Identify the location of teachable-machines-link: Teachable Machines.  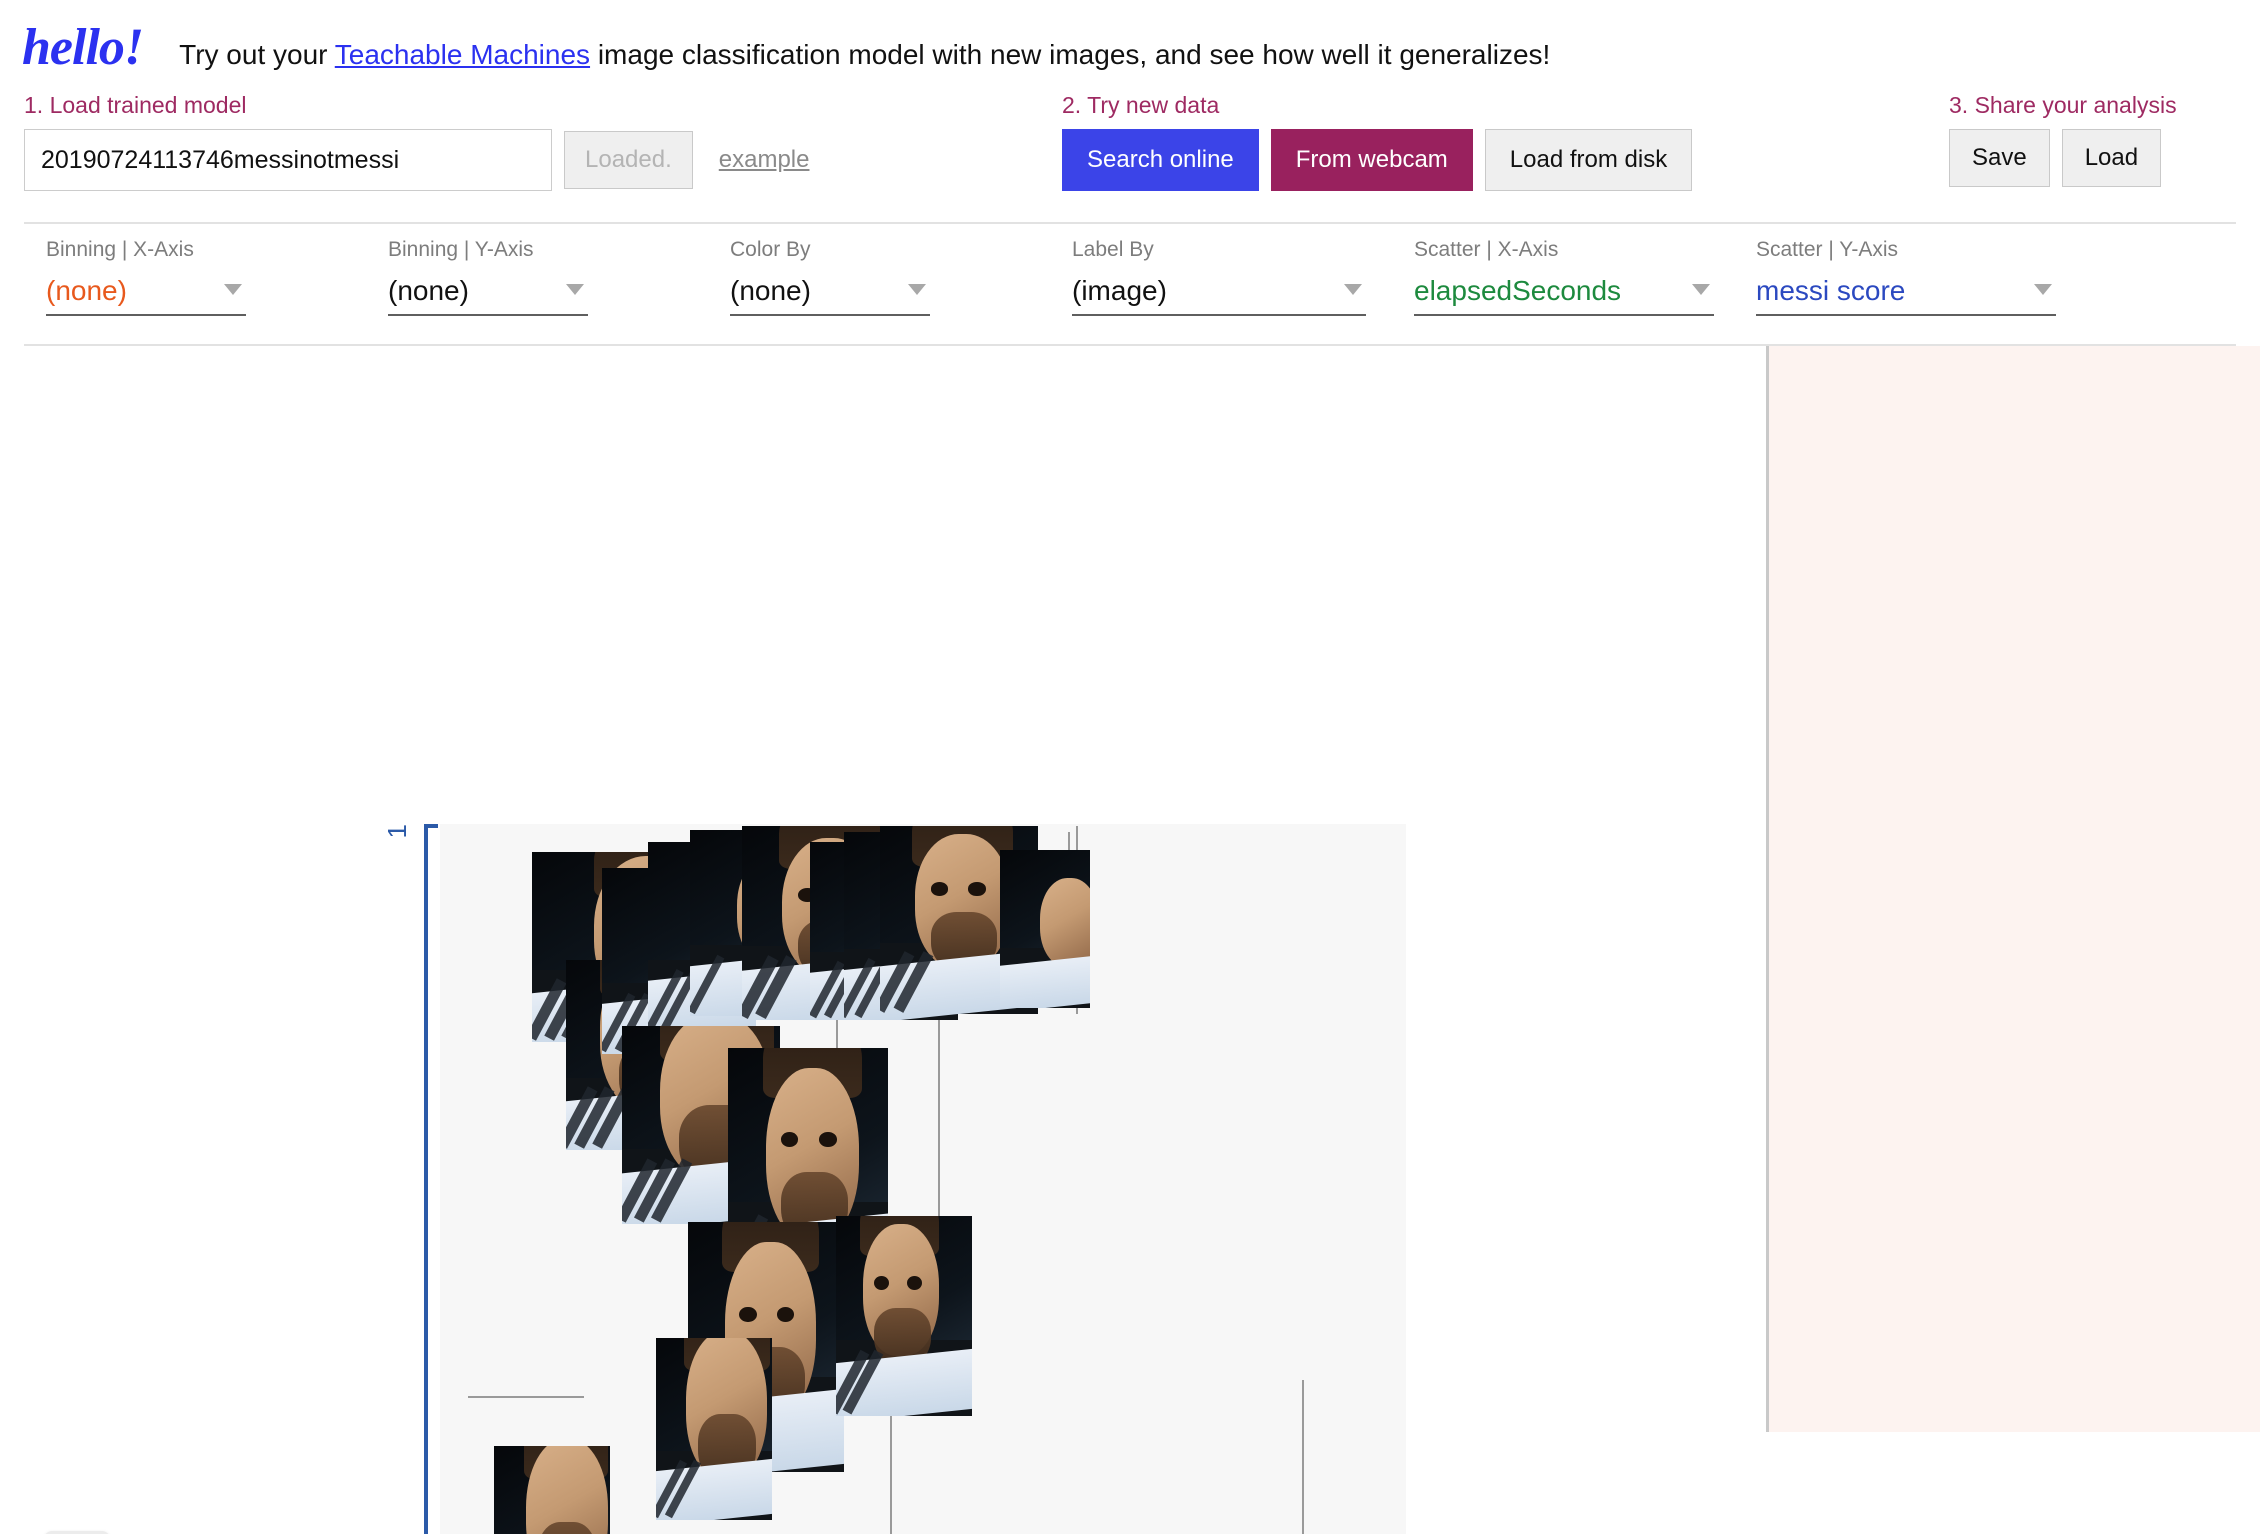
(462, 54).